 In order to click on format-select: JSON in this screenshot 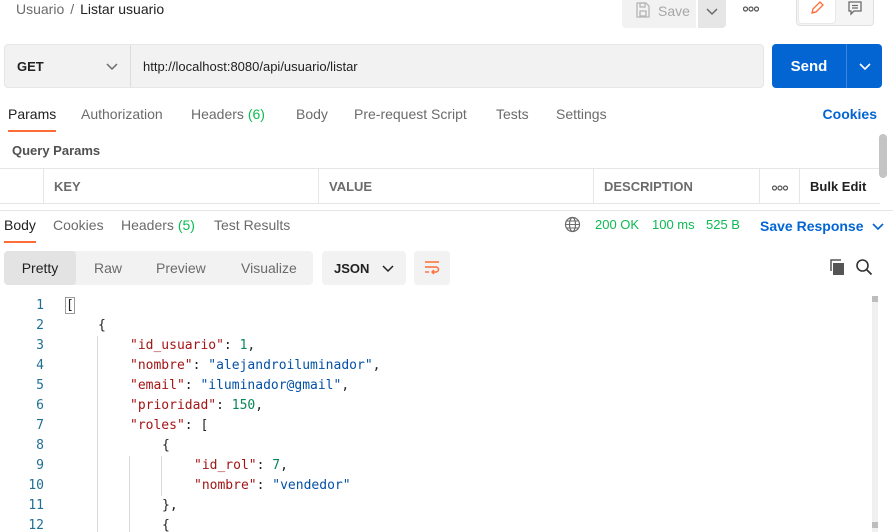, I will do `click(364, 268)`.